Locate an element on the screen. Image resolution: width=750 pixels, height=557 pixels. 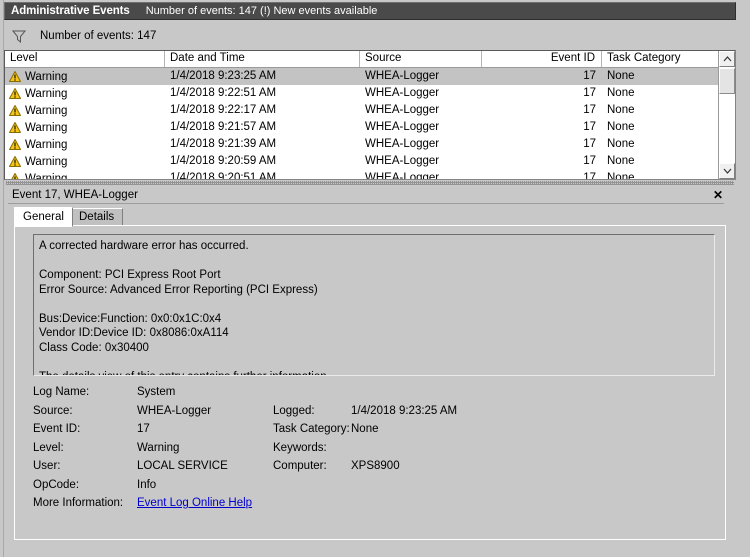
event-id-label: Event ID: is located at coordinates (57, 429).